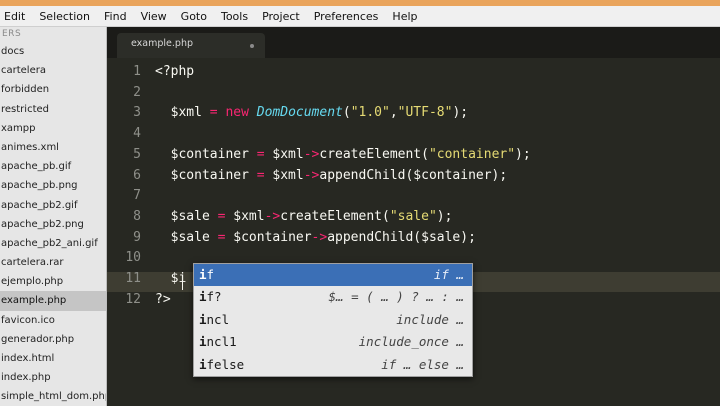 The image size is (720, 406). I want to click on code-token: "sale", so click(413, 216).